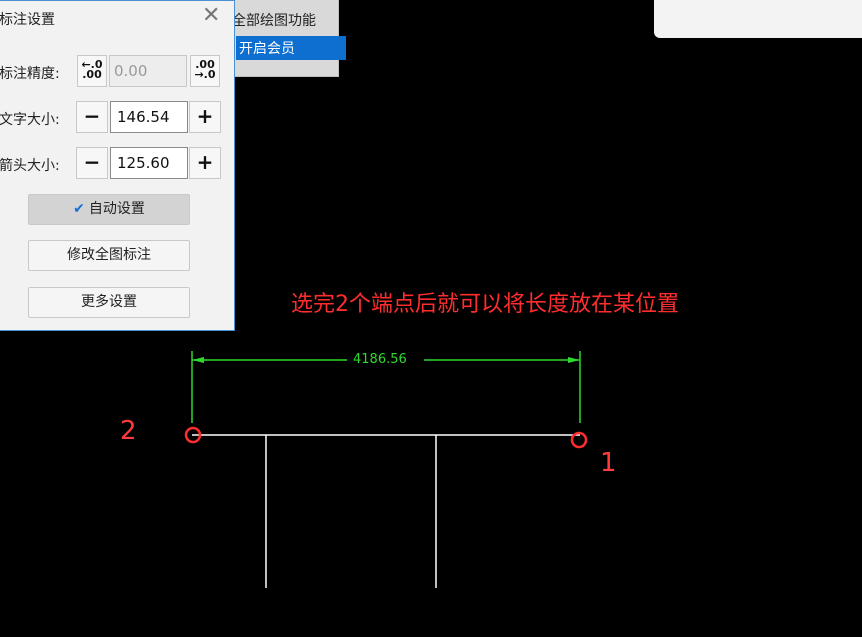 The height and width of the screenshot is (637, 862). What do you see at coordinates (149, 117) in the screenshot?
I see `text-size-field: 146.54` at bounding box center [149, 117].